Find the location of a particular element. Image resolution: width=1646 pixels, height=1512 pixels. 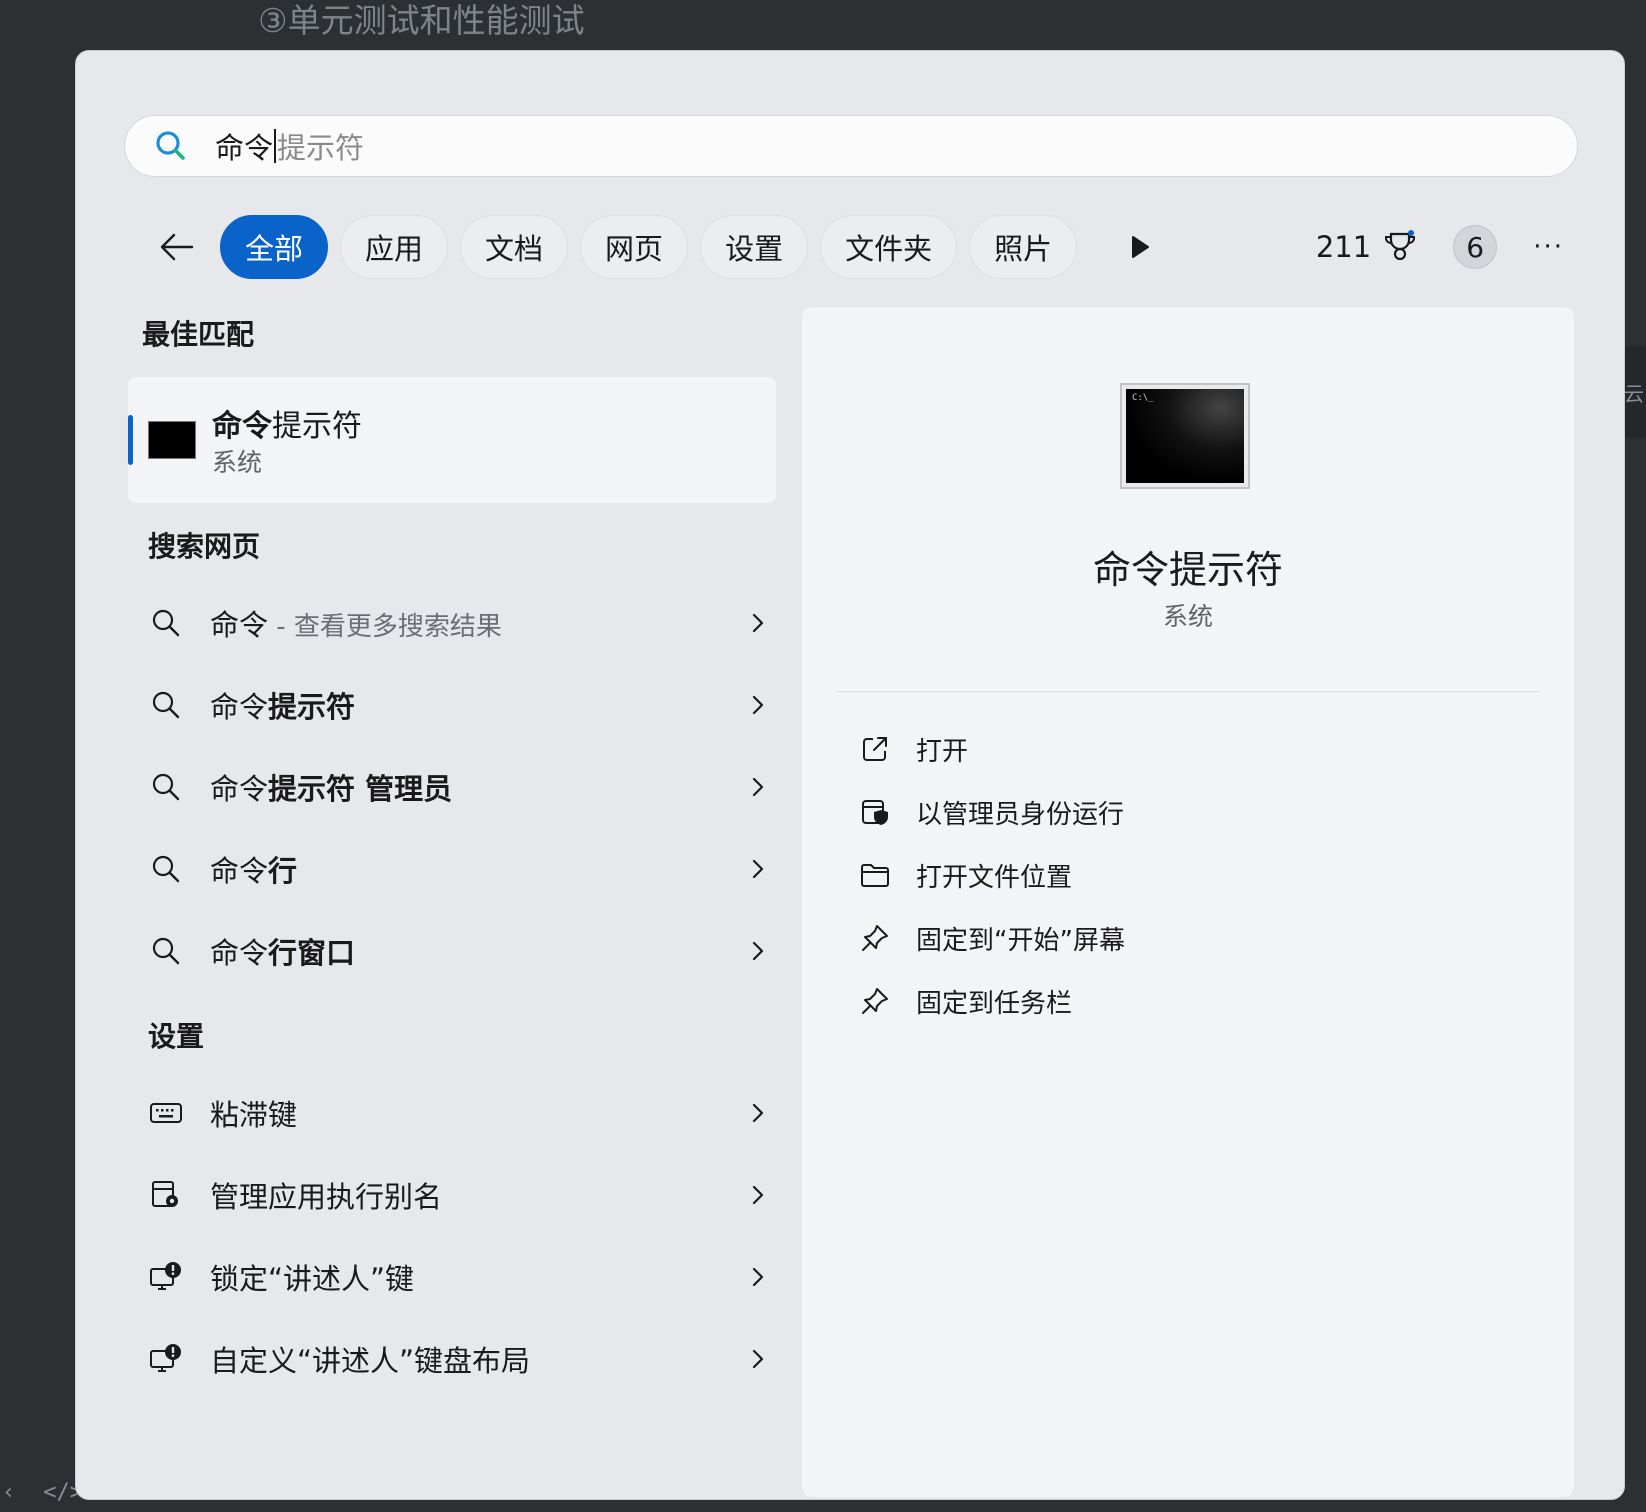

web-result-row: 命令行窗口 is located at coordinates (478, 951).